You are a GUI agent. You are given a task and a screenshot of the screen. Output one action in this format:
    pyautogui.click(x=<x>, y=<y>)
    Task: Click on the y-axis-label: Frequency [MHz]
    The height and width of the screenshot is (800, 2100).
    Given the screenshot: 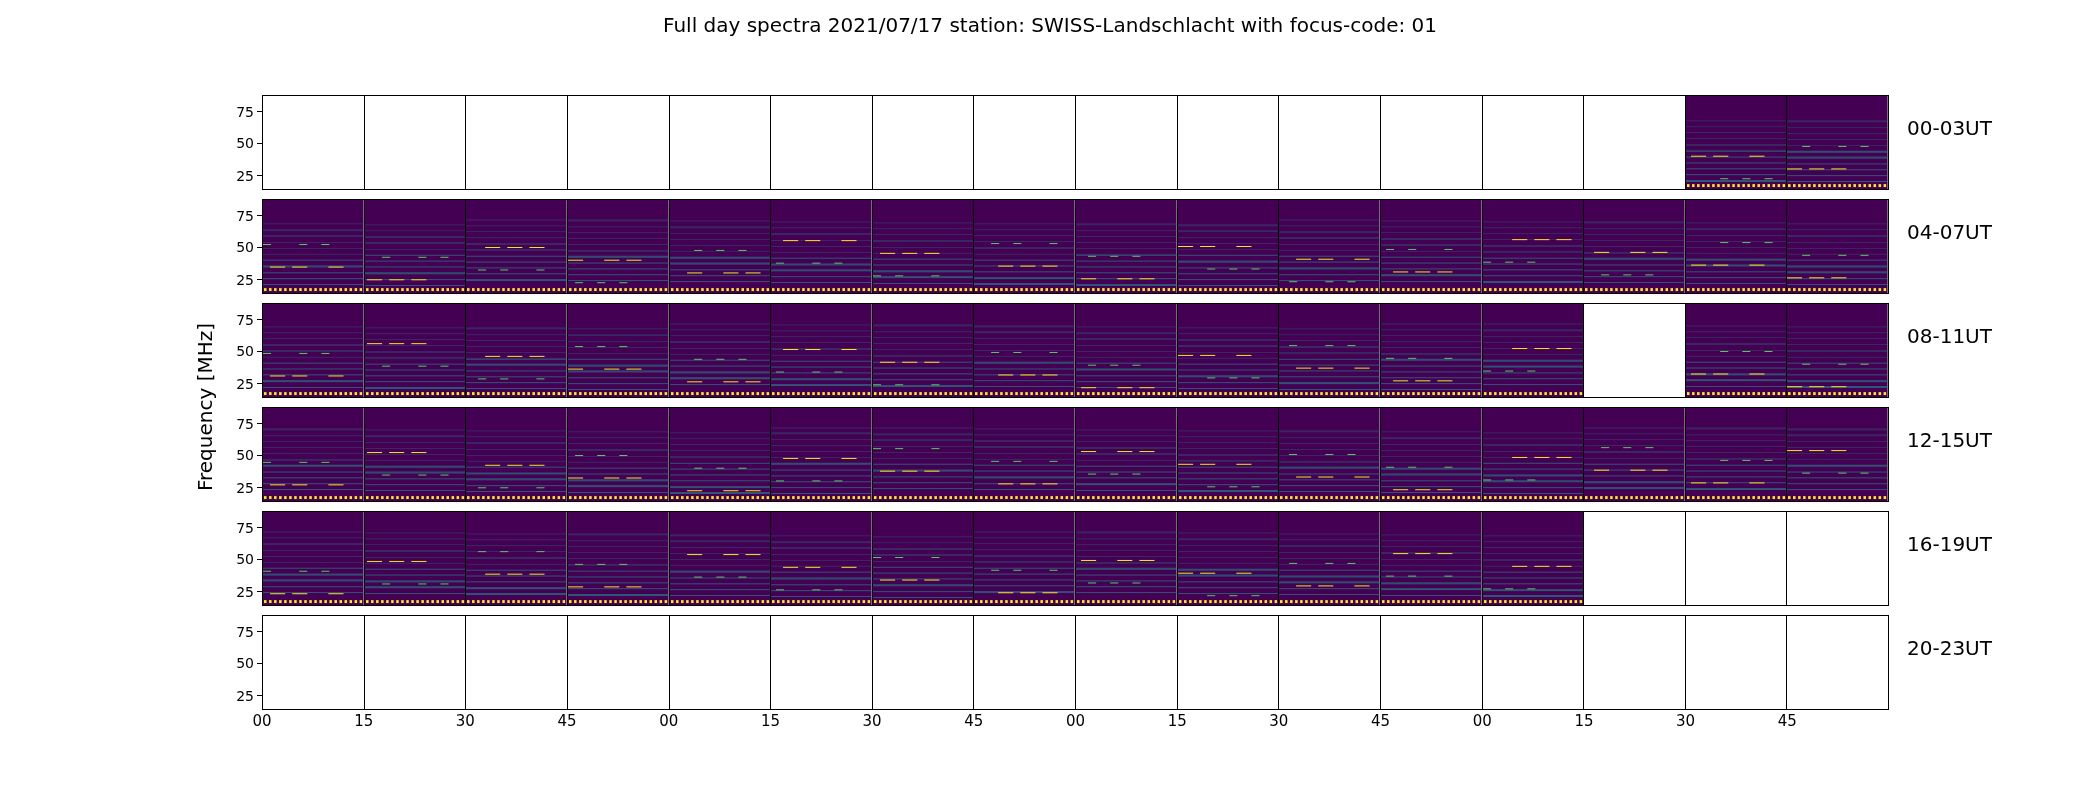 What is the action you would take?
    pyautogui.click(x=205, y=407)
    